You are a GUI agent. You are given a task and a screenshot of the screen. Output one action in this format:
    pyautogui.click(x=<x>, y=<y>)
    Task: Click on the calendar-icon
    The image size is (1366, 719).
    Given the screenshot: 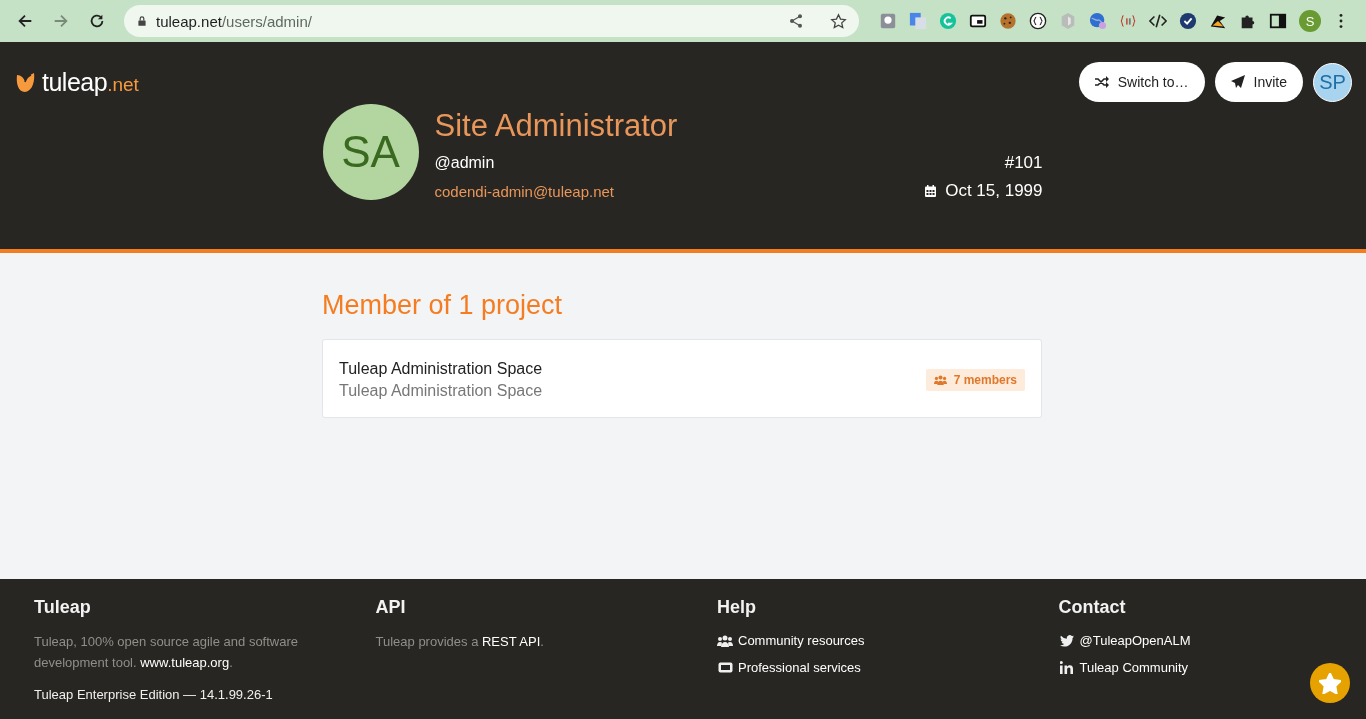 What is the action you would take?
    pyautogui.click(x=931, y=191)
    